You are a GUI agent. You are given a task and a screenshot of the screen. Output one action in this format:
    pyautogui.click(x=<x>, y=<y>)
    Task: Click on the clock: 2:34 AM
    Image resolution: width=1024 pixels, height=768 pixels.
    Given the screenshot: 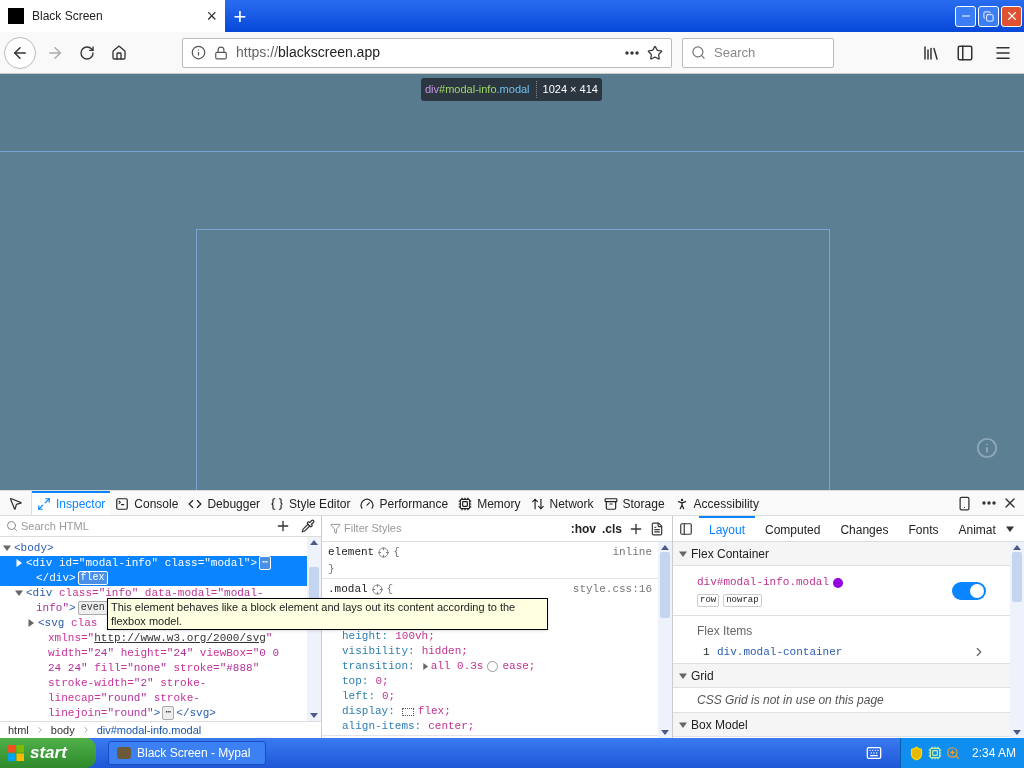 What is the action you would take?
    pyautogui.click(x=993, y=753)
    